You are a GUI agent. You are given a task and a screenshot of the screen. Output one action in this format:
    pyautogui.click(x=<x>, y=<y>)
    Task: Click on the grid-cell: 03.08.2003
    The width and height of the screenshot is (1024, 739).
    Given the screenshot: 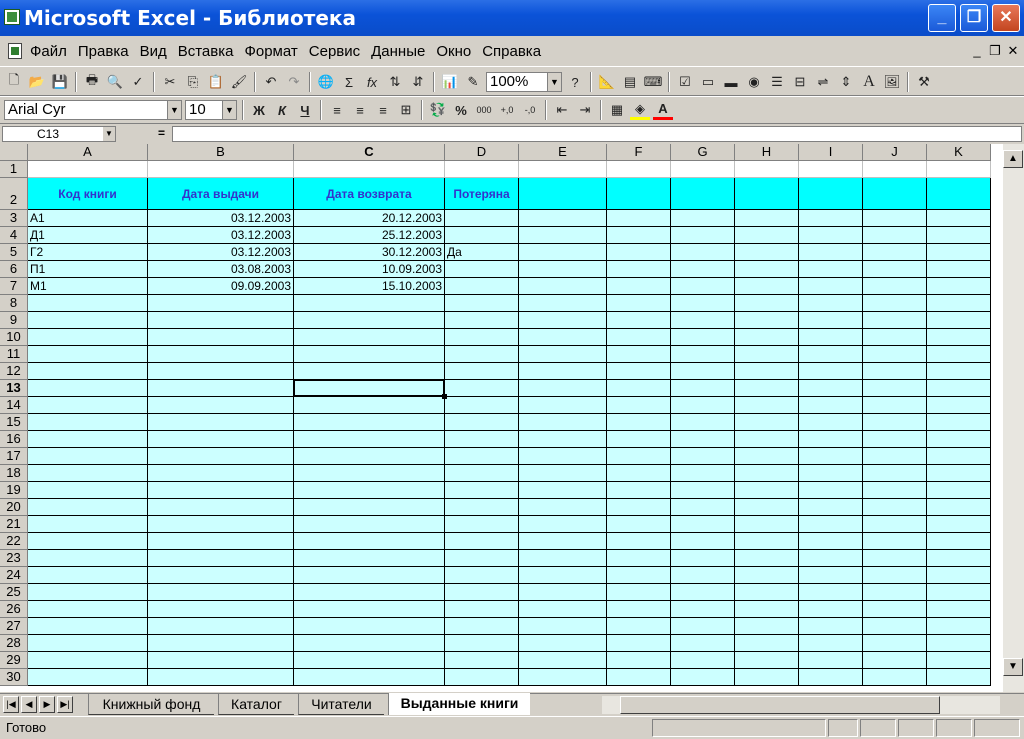 What is the action you would take?
    pyautogui.click(x=221, y=269)
    